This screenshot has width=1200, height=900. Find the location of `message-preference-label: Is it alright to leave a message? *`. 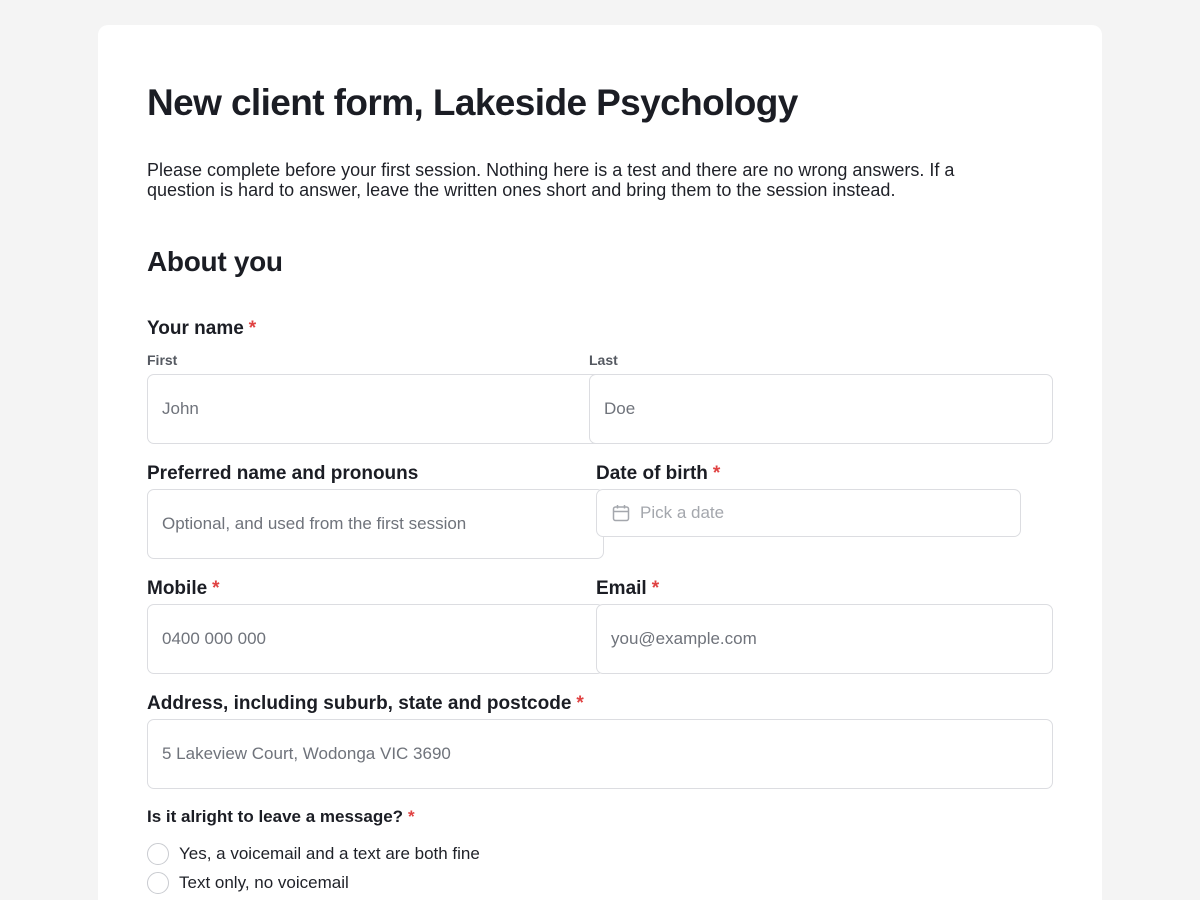

message-preference-label: Is it alright to leave a message? * is located at coordinates (281, 817).